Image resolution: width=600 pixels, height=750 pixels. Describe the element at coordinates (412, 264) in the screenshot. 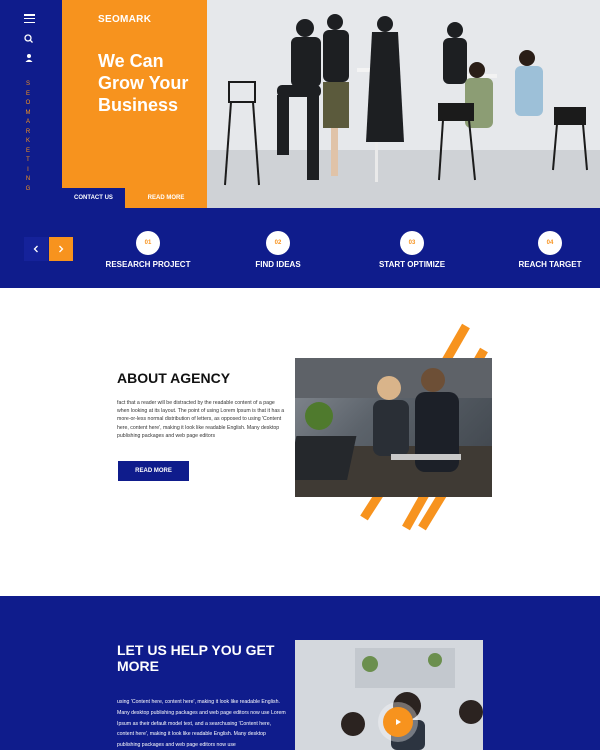

I see `step-title: START OPTIMIZE` at that location.